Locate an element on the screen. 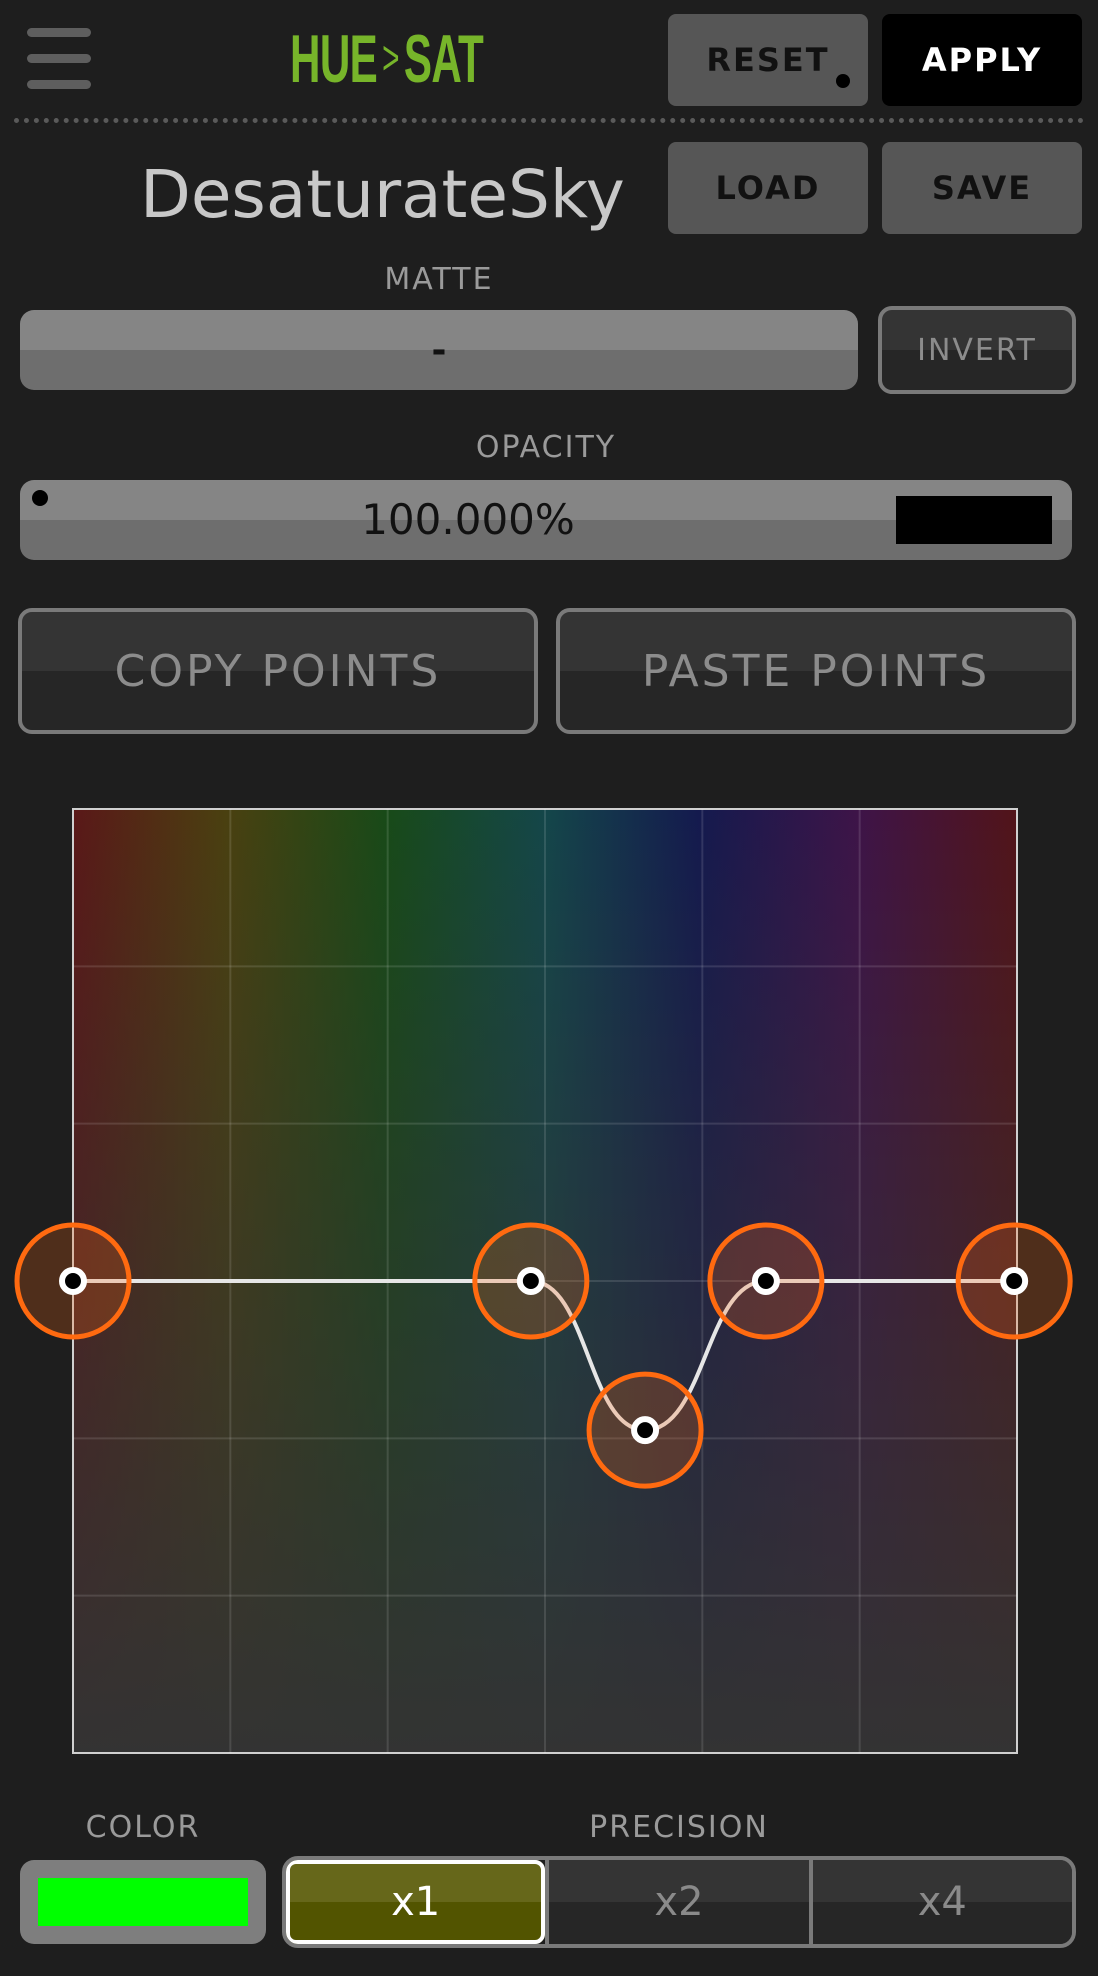  matte-selector: - is located at coordinates (439, 350).